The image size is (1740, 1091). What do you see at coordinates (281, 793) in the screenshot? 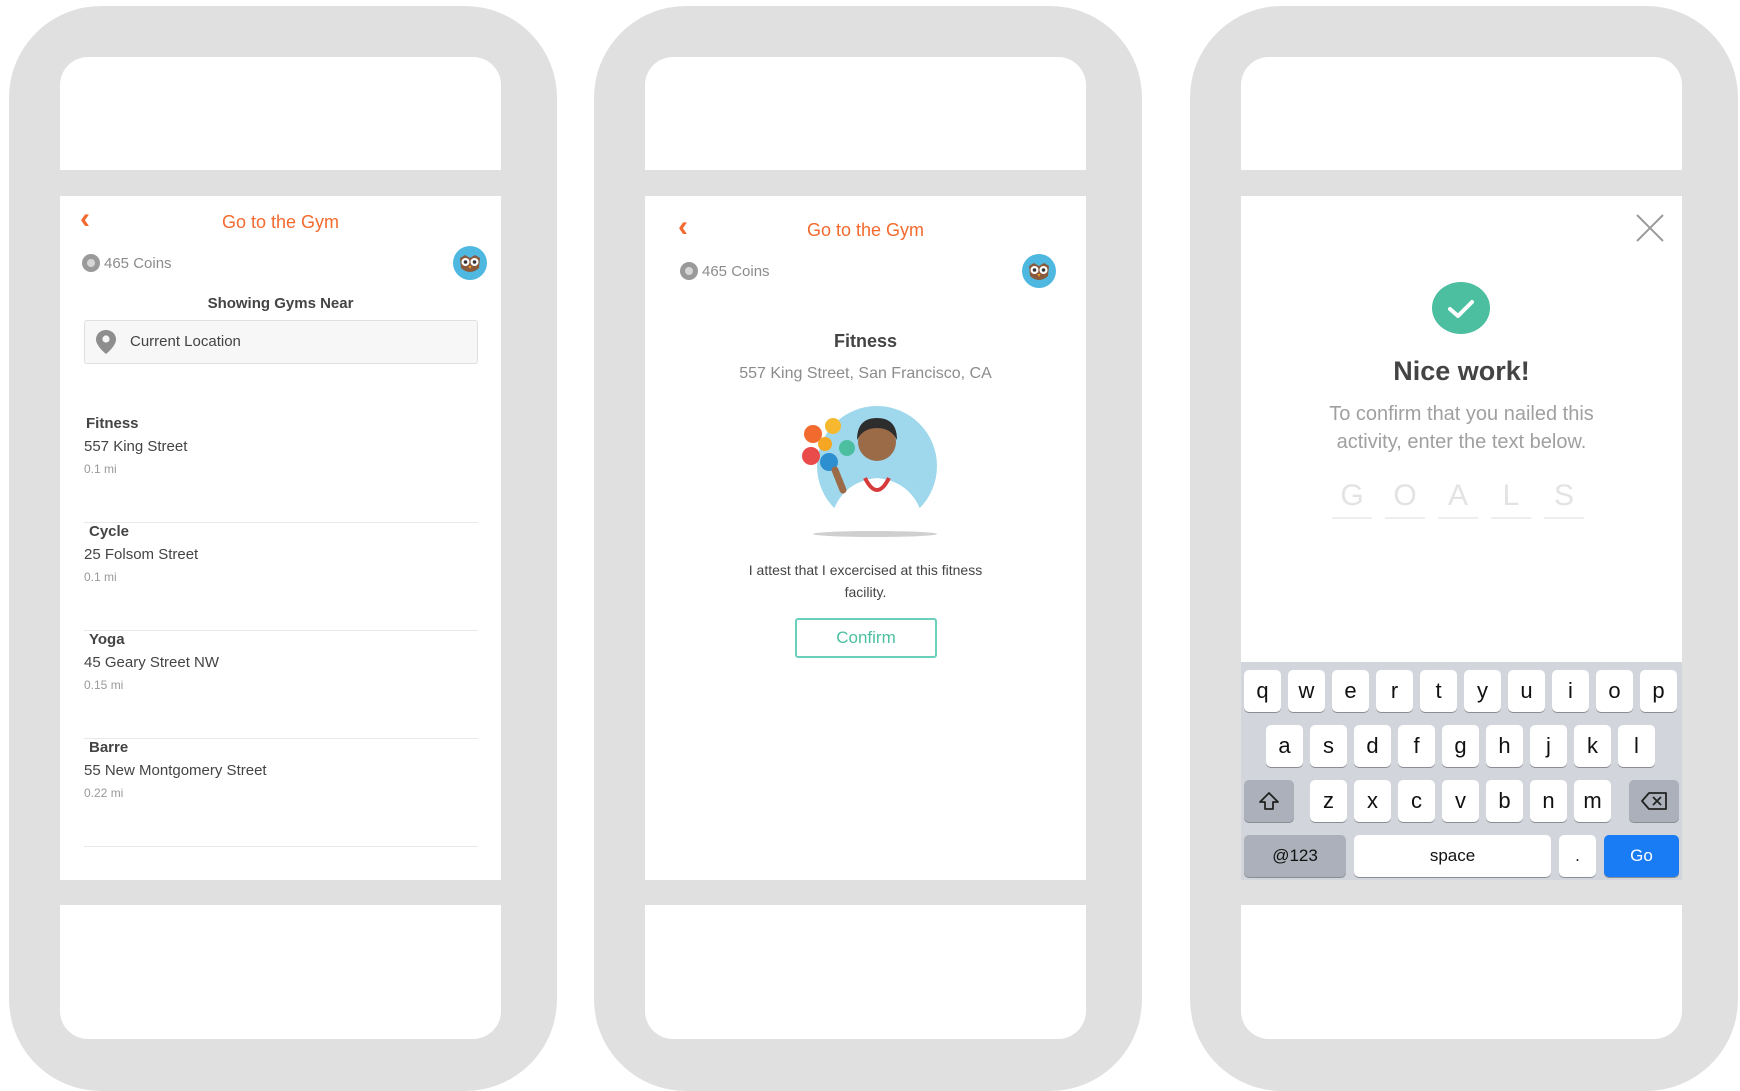
I see `gym-list-item: Barre 55 New Montgomery Street 0.22 mi` at bounding box center [281, 793].